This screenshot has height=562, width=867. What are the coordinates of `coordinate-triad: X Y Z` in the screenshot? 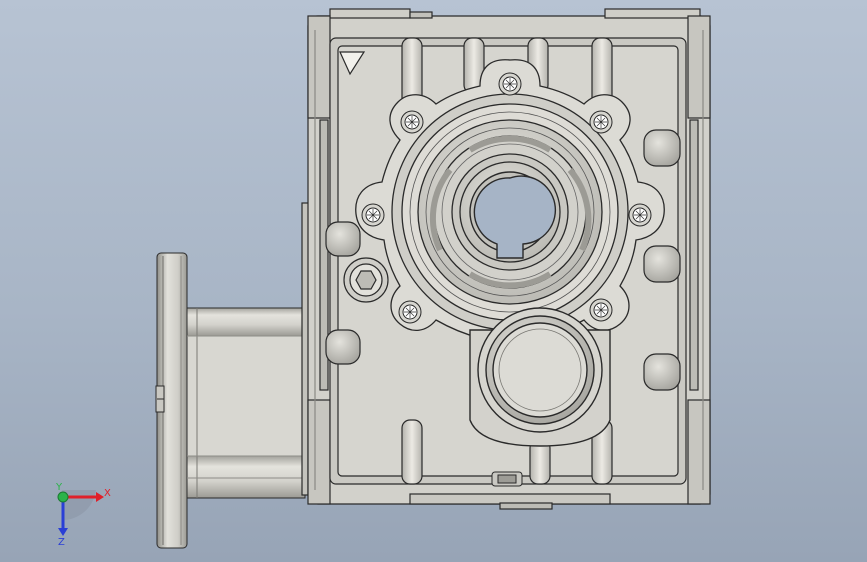 It's located at (83, 515).